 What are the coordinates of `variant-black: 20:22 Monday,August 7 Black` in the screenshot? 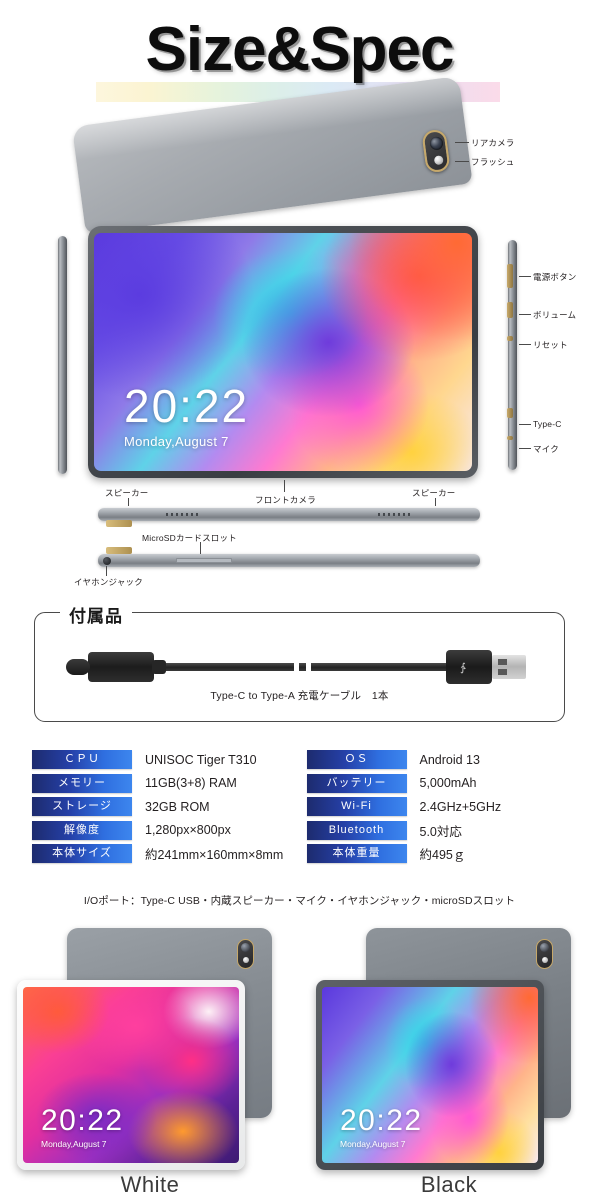 It's located at (449, 1064).